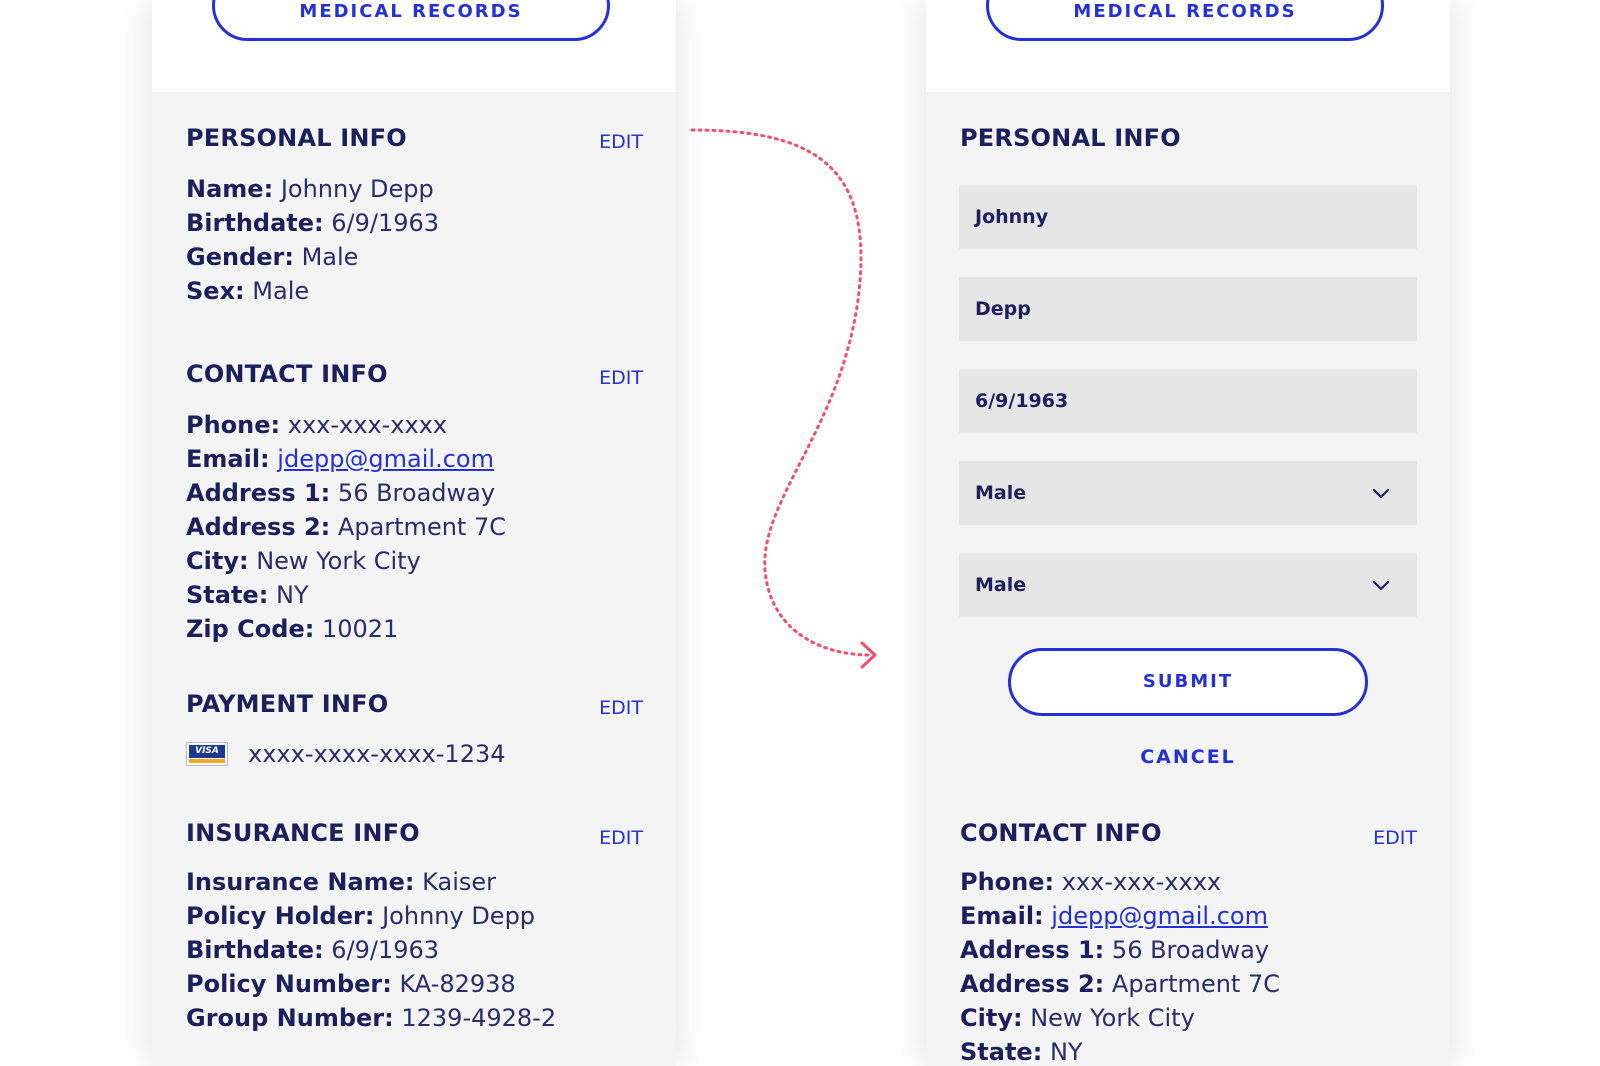 The height and width of the screenshot is (1066, 1600). Describe the element at coordinates (1112, 1018) in the screenshot. I see `info-value: New York City` at that location.